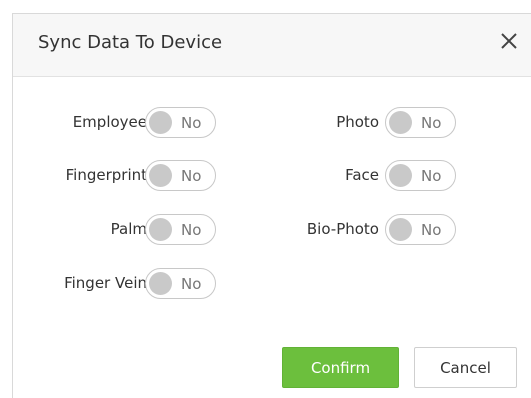  I want to click on face-label: Face, so click(362, 175).